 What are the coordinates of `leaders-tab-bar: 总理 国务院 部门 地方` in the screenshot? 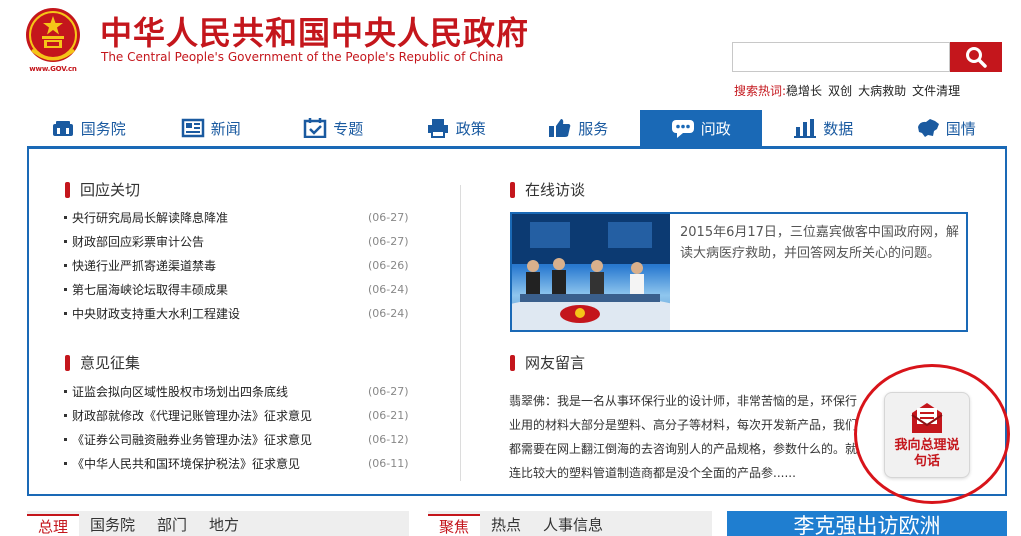 It's located at (218, 523).